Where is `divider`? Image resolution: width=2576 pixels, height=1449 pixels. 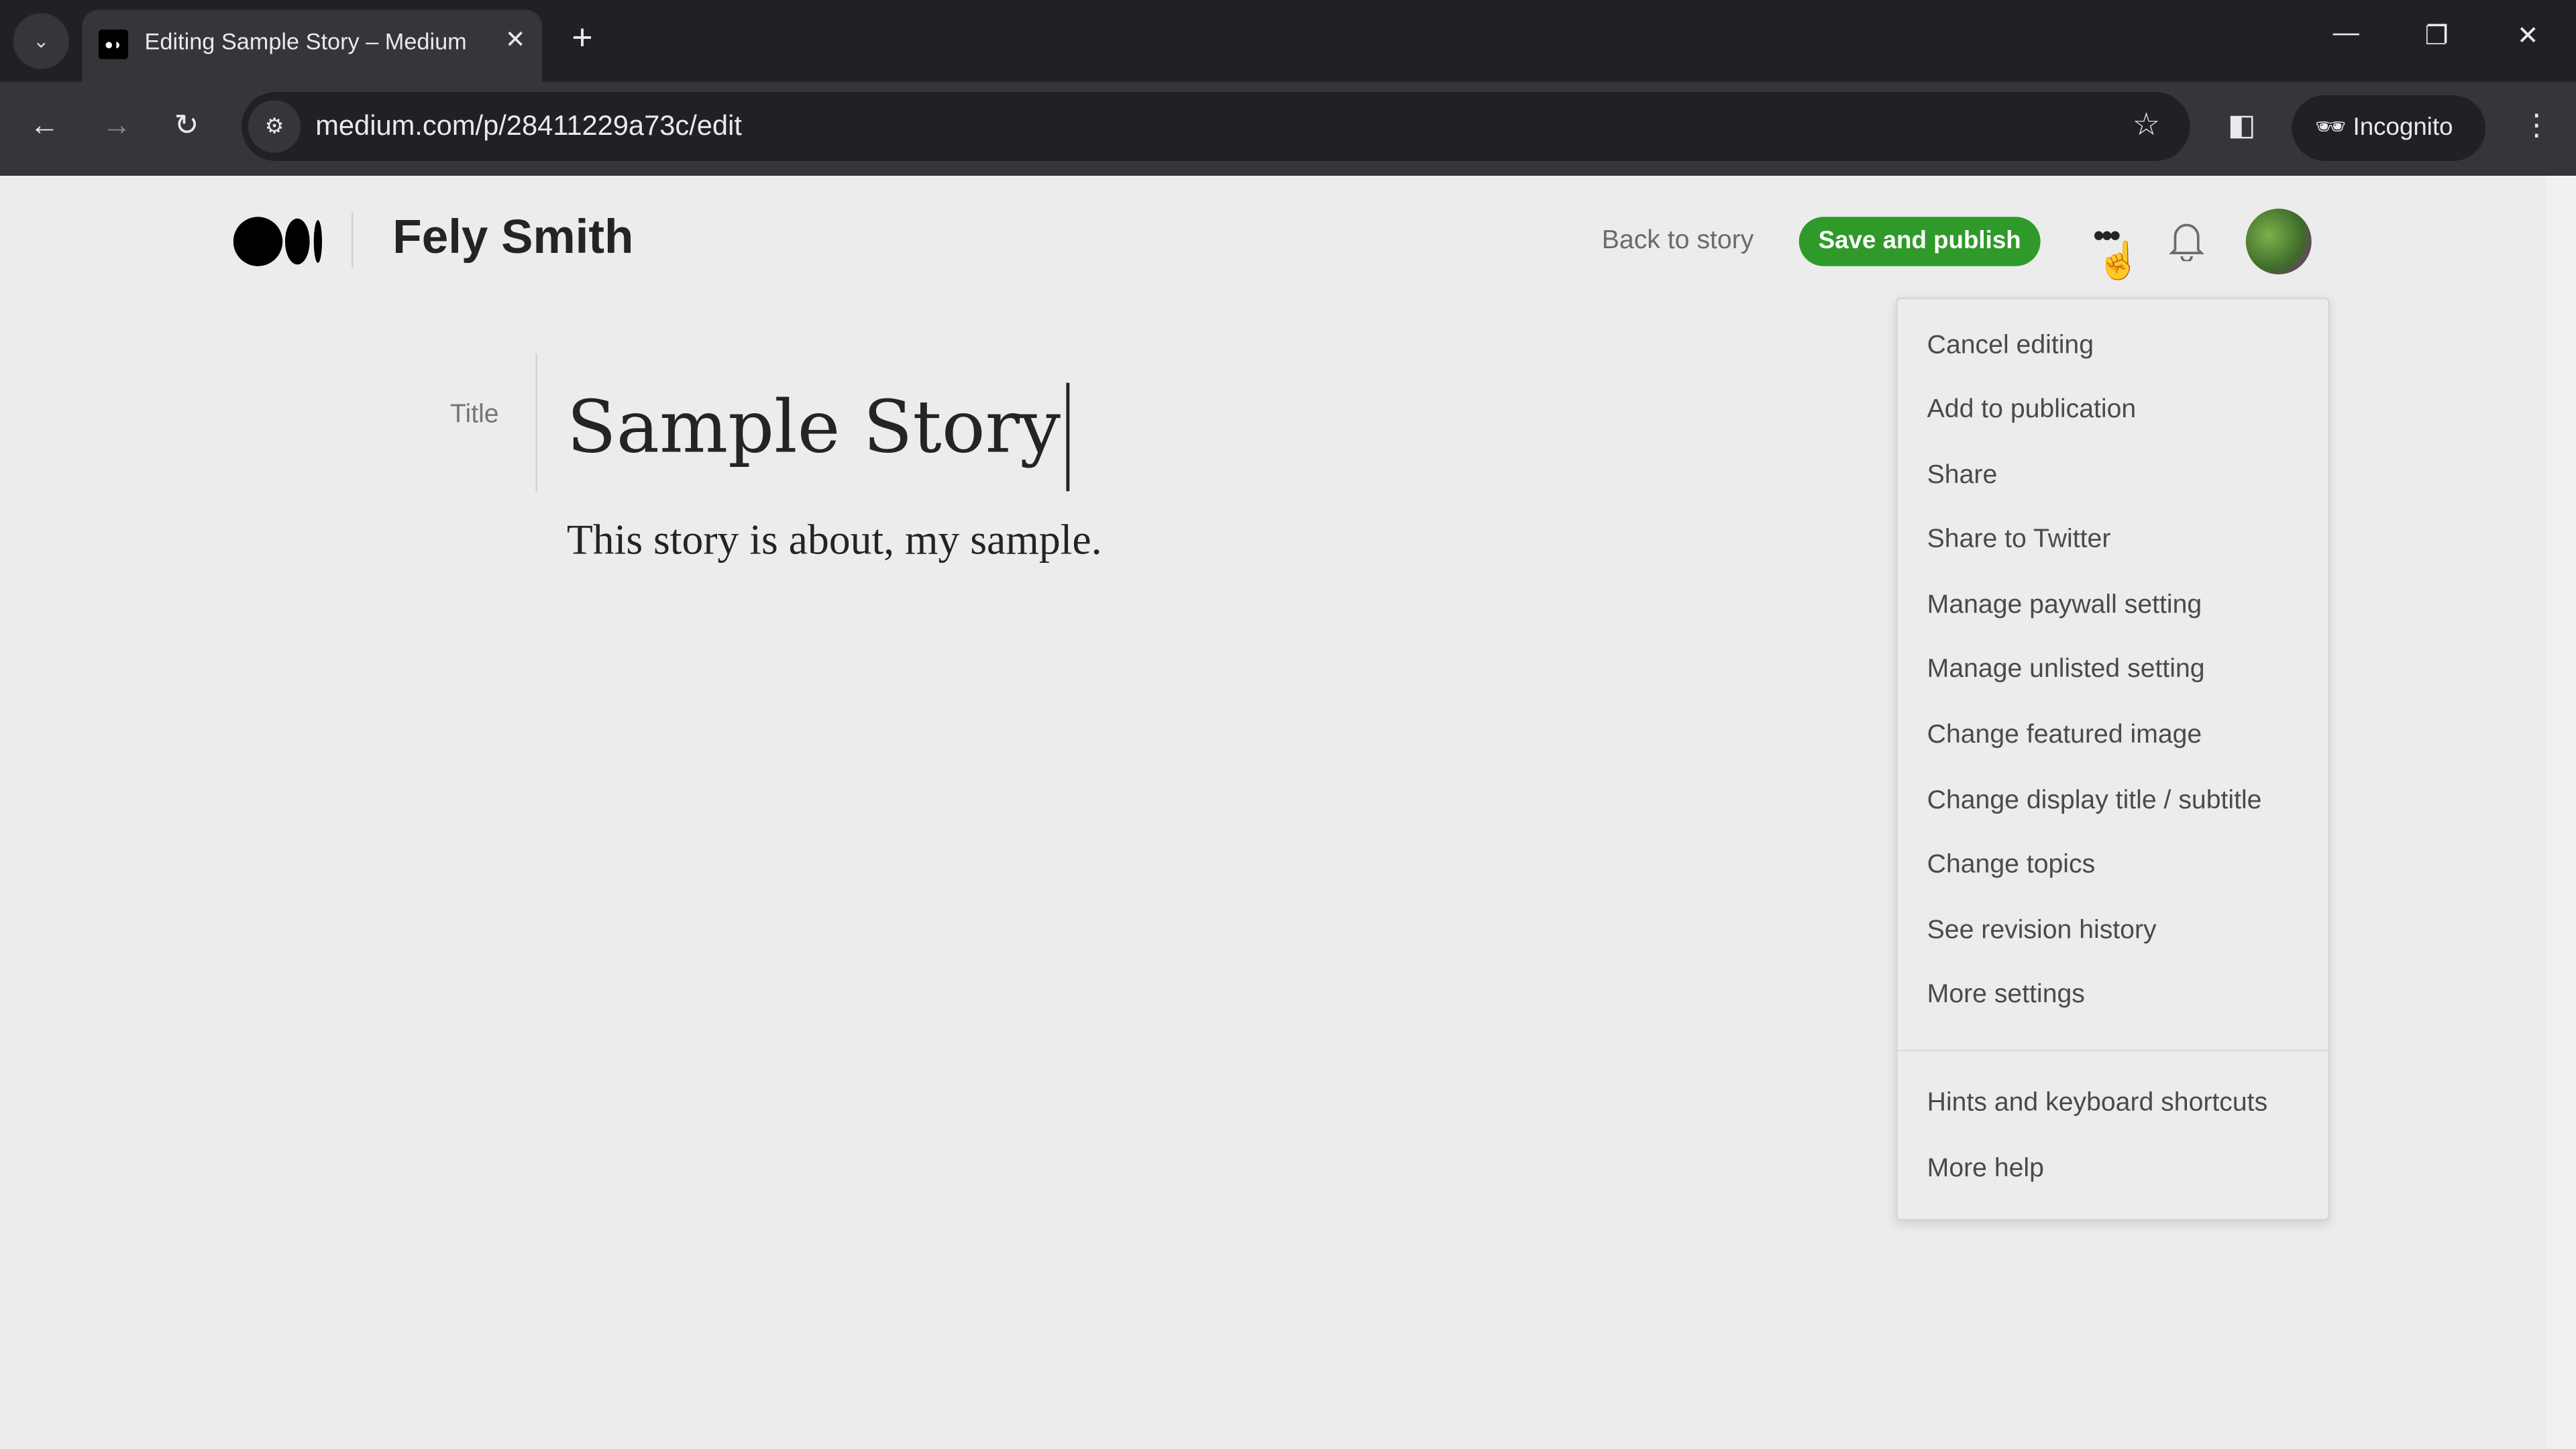
divider is located at coordinates (353, 239).